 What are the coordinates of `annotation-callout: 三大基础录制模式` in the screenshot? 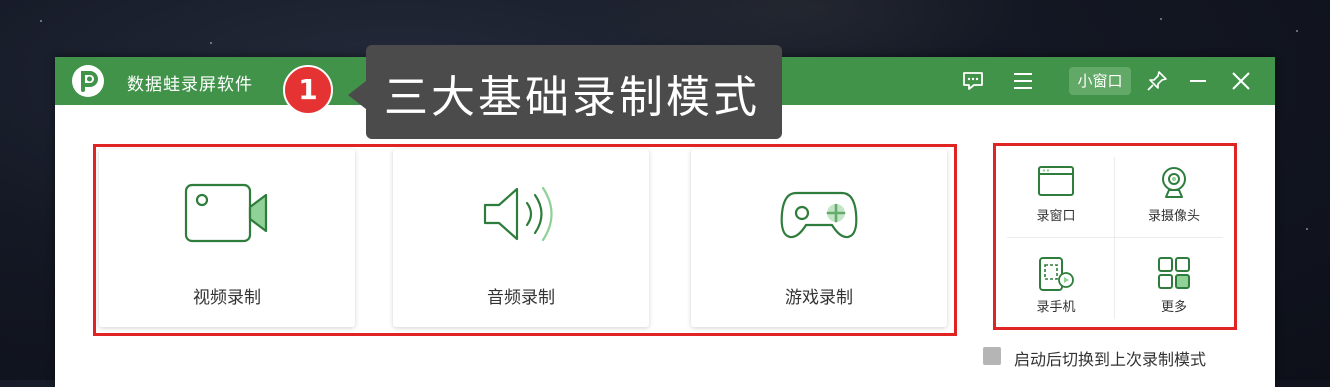 It's located at (565, 92).